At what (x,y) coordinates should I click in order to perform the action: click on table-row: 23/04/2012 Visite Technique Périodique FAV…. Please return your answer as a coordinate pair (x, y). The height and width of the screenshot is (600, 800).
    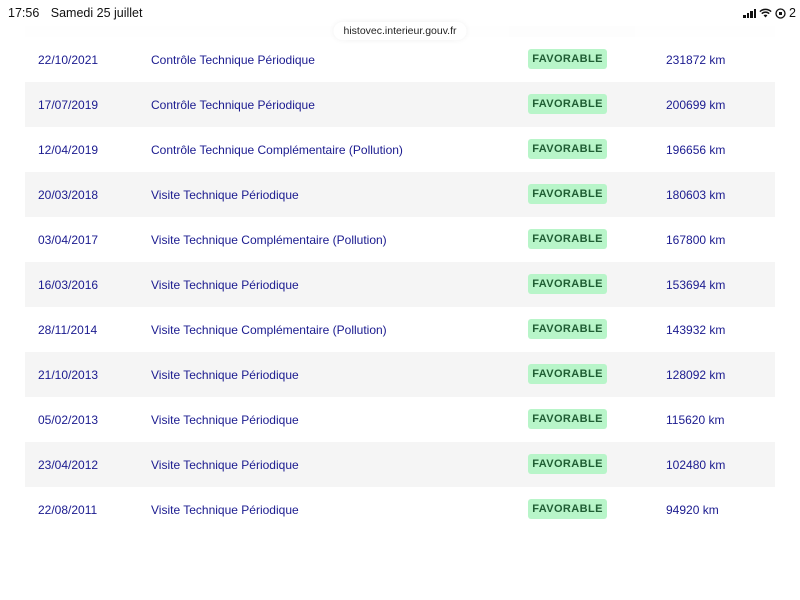
    Looking at the image, I should click on (400, 464).